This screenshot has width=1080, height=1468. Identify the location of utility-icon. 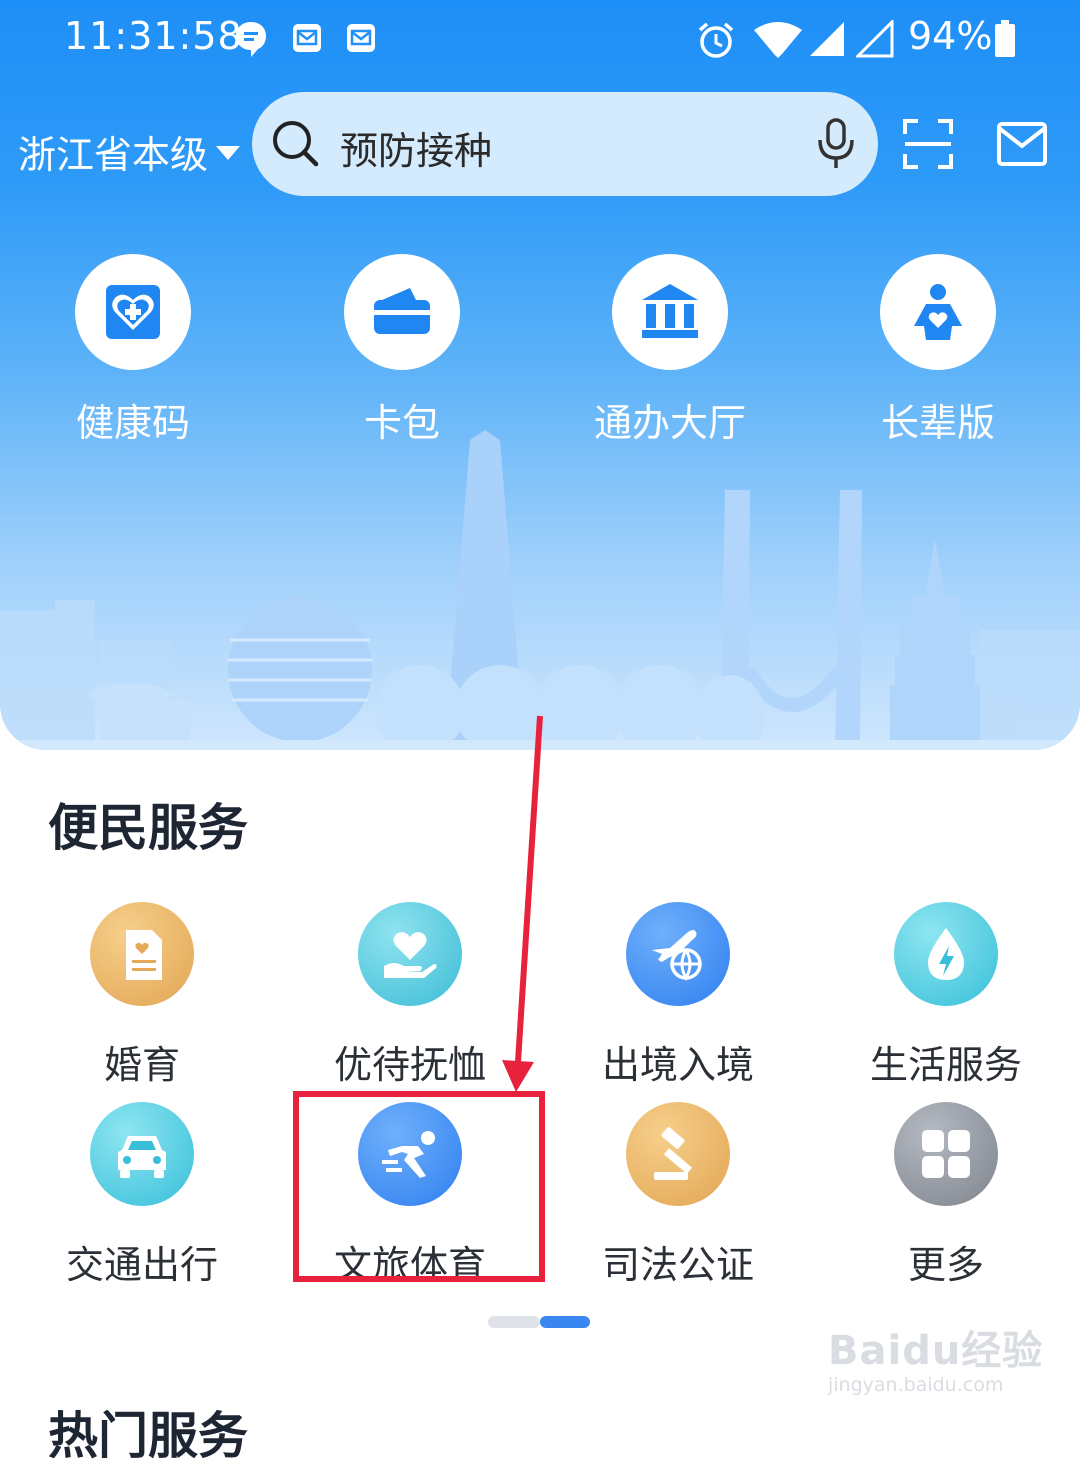
(946, 954).